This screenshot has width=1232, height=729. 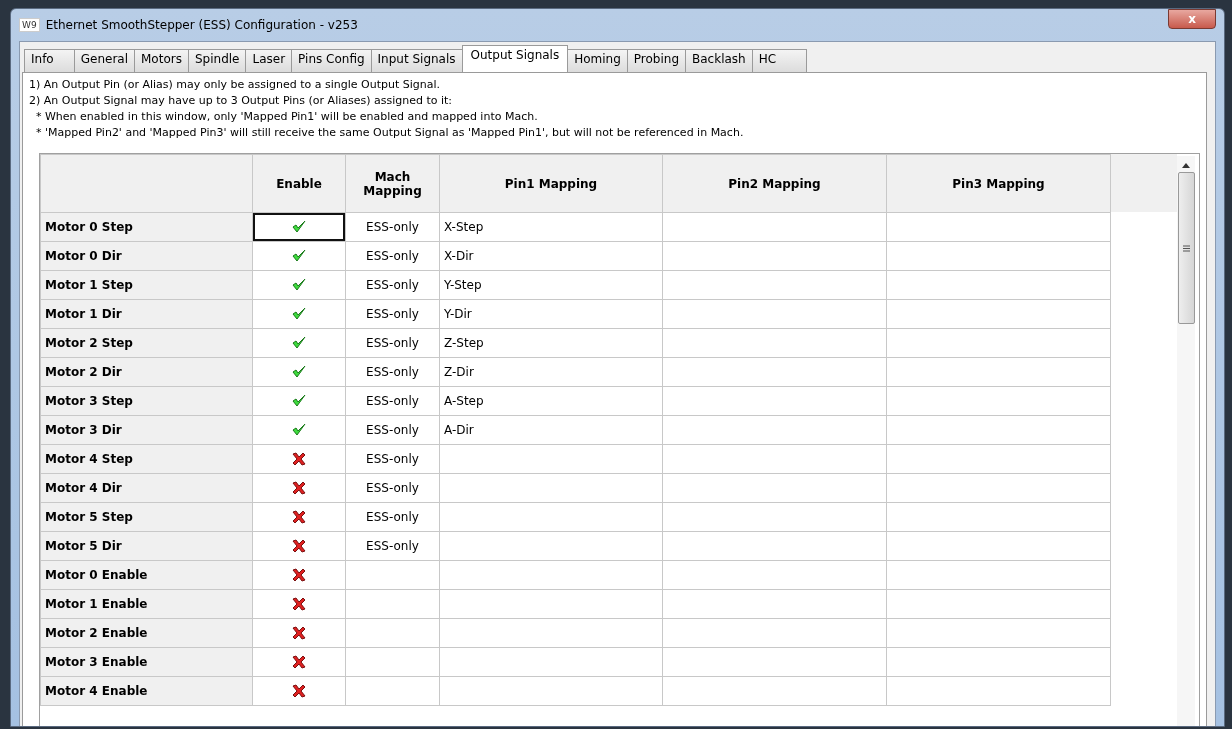 What do you see at coordinates (331, 60) in the screenshot?
I see `tab: Pins Config` at bounding box center [331, 60].